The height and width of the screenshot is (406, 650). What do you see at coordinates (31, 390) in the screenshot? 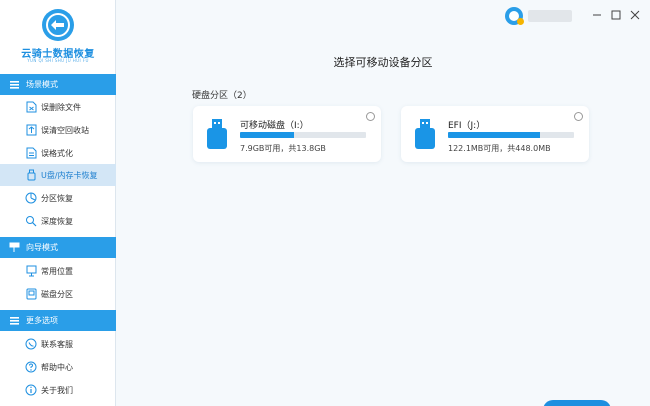
I see `info-icon` at bounding box center [31, 390].